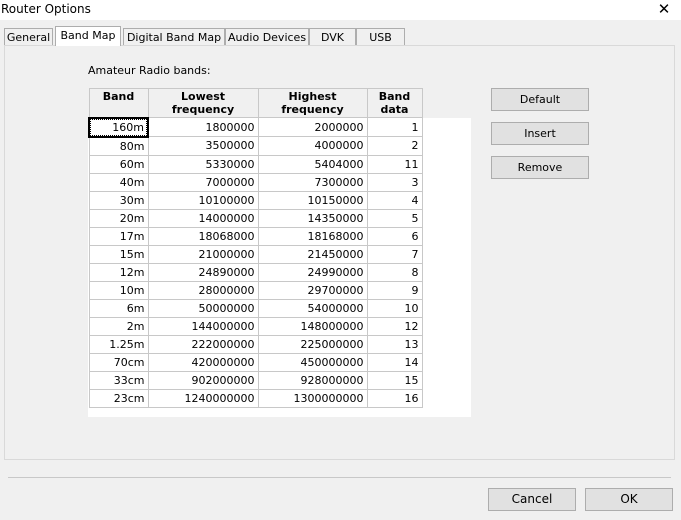 This screenshot has height=520, width=681. Describe the element at coordinates (340, 10) in the screenshot. I see `title-bar: Router Options ✕` at that location.